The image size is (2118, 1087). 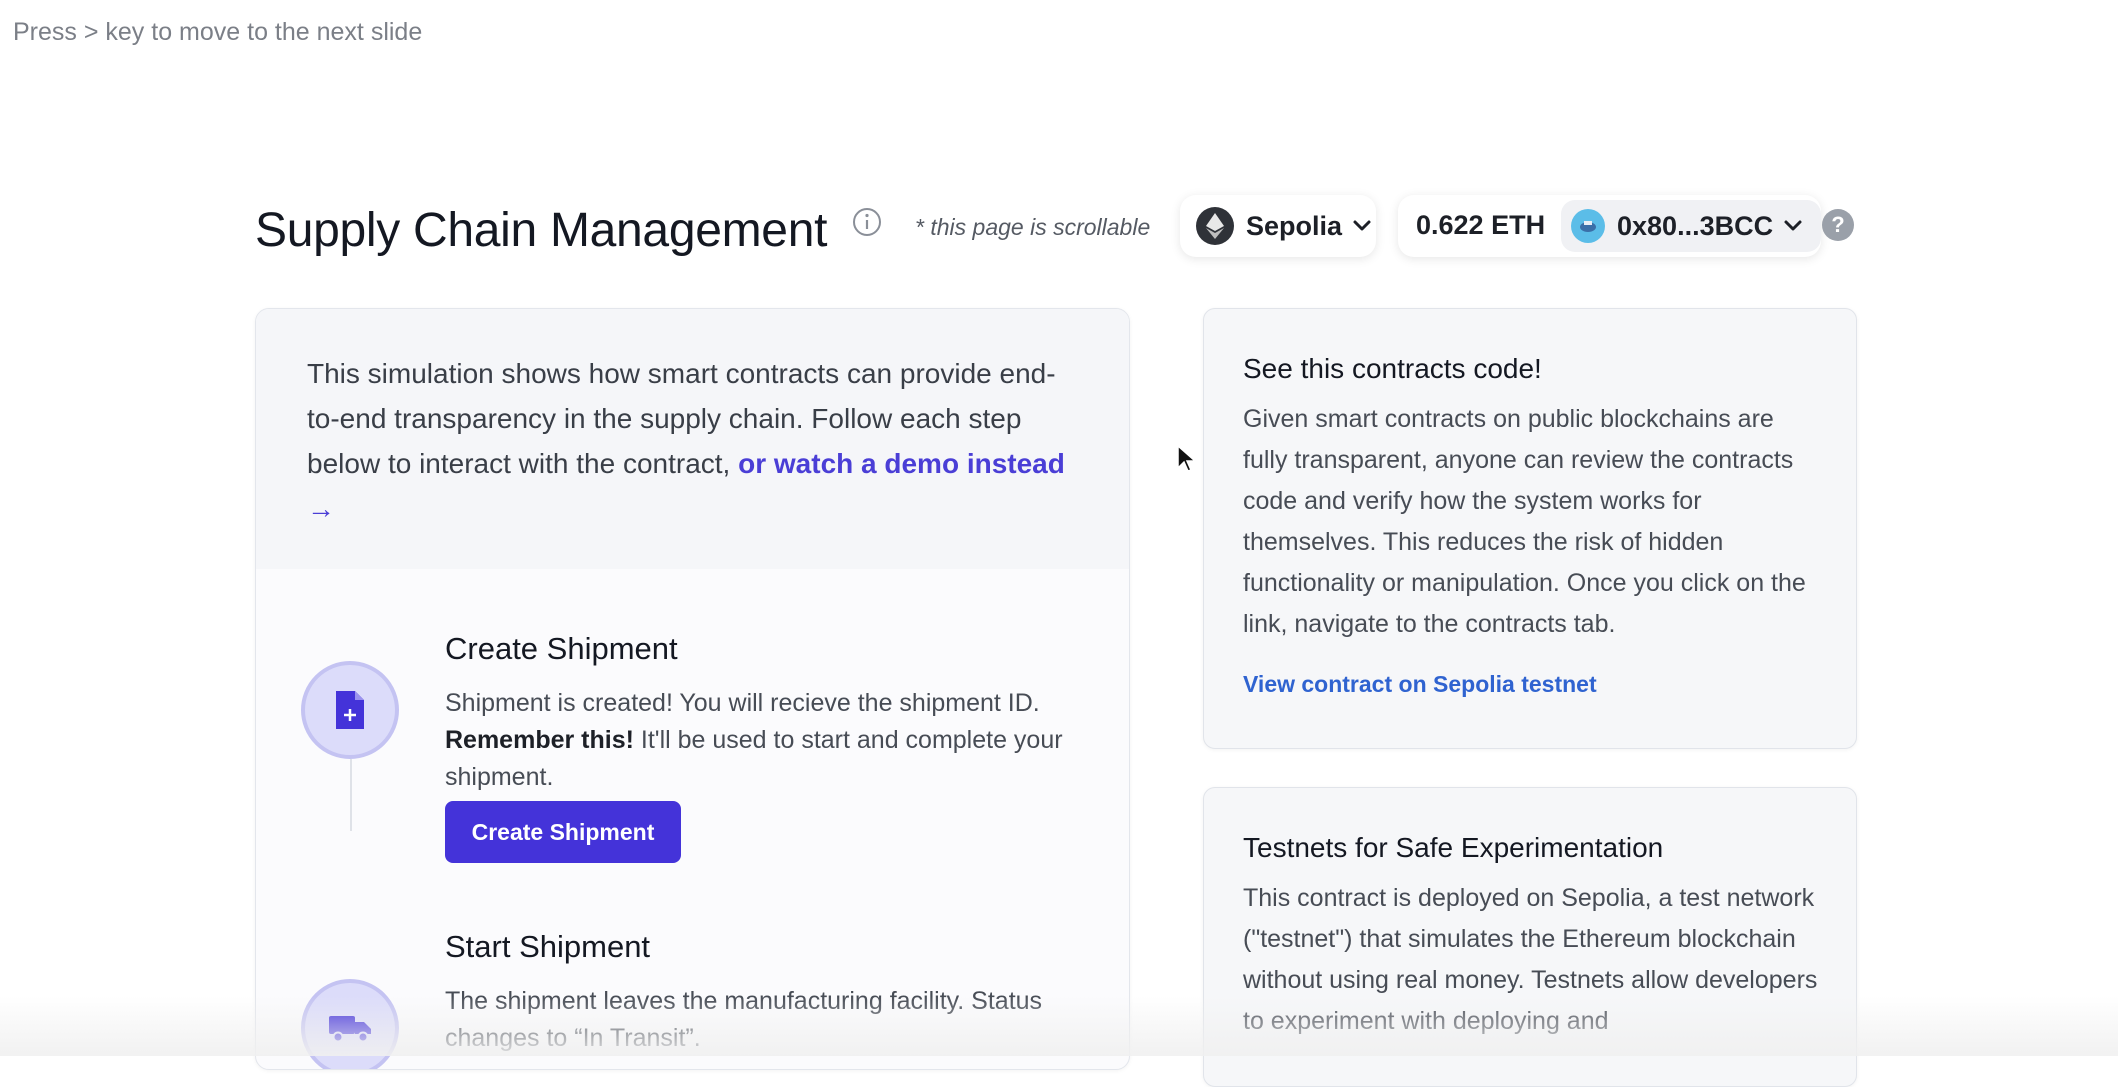 I want to click on card-title: See this contracts code!, so click(x=1392, y=368).